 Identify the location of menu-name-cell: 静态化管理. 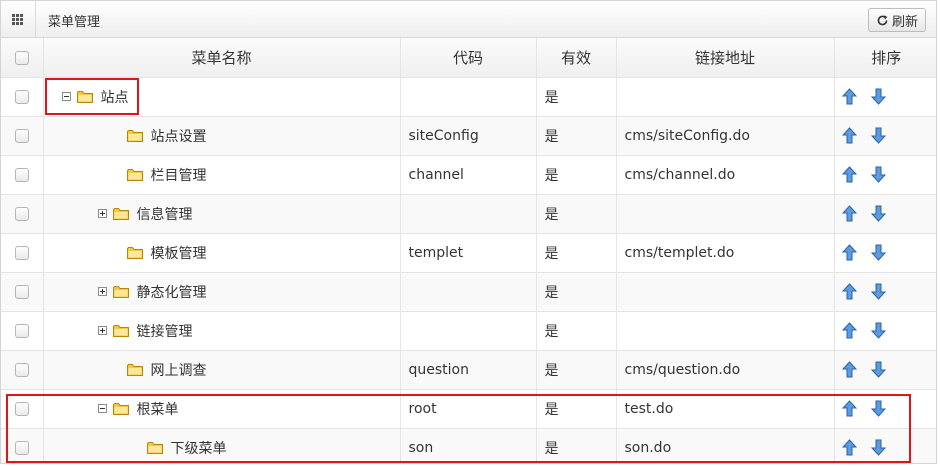
(222, 292).